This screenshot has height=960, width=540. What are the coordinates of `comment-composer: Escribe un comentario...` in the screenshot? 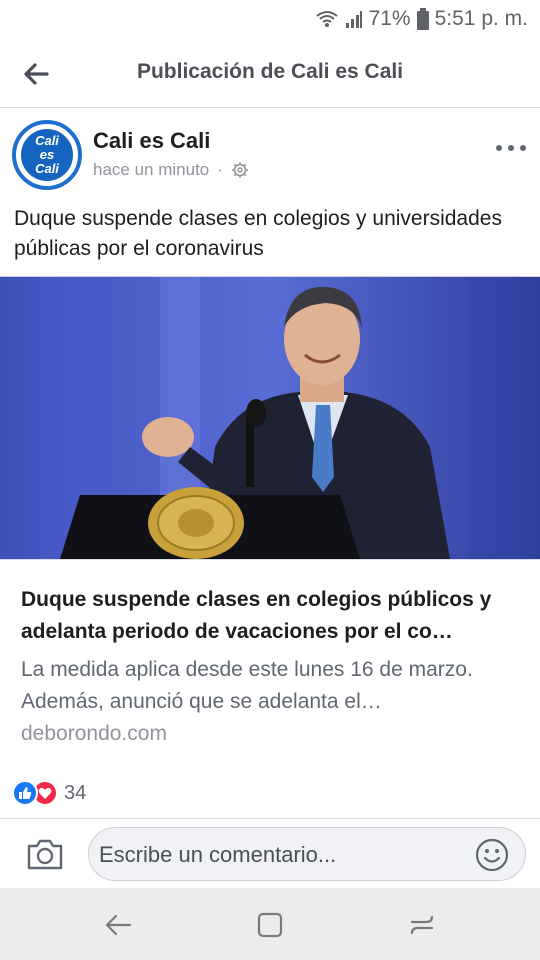 It's located at (270, 853).